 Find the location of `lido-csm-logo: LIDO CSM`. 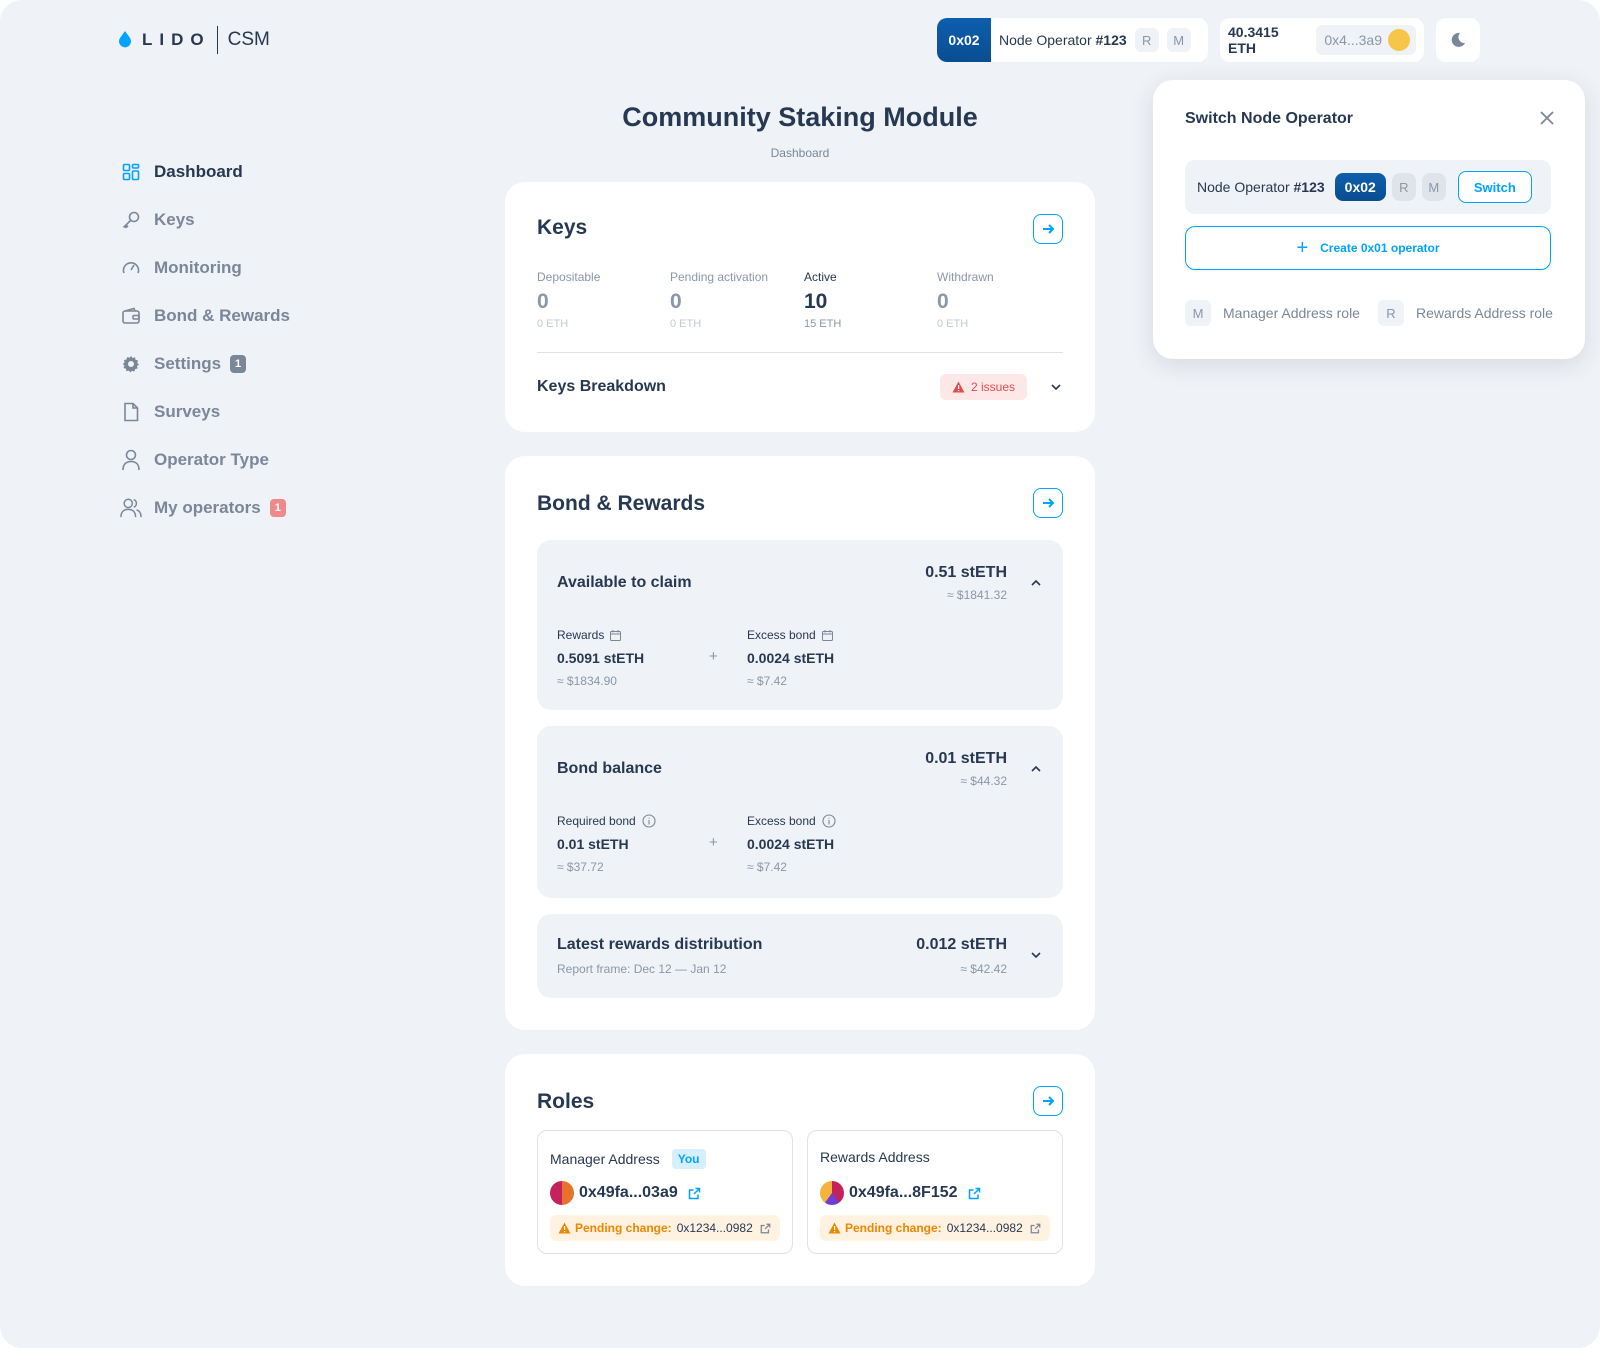

lido-csm-logo: LIDO CSM is located at coordinates (194, 40).